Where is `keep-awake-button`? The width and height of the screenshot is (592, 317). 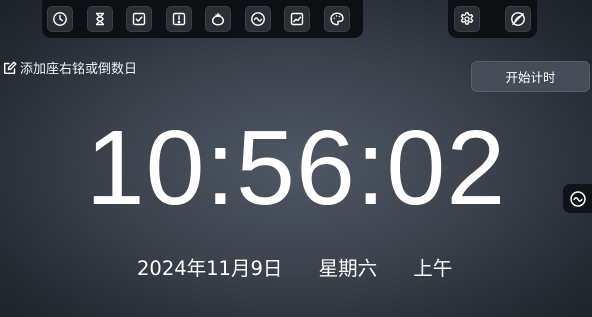 keep-awake-button is located at coordinates (518, 18).